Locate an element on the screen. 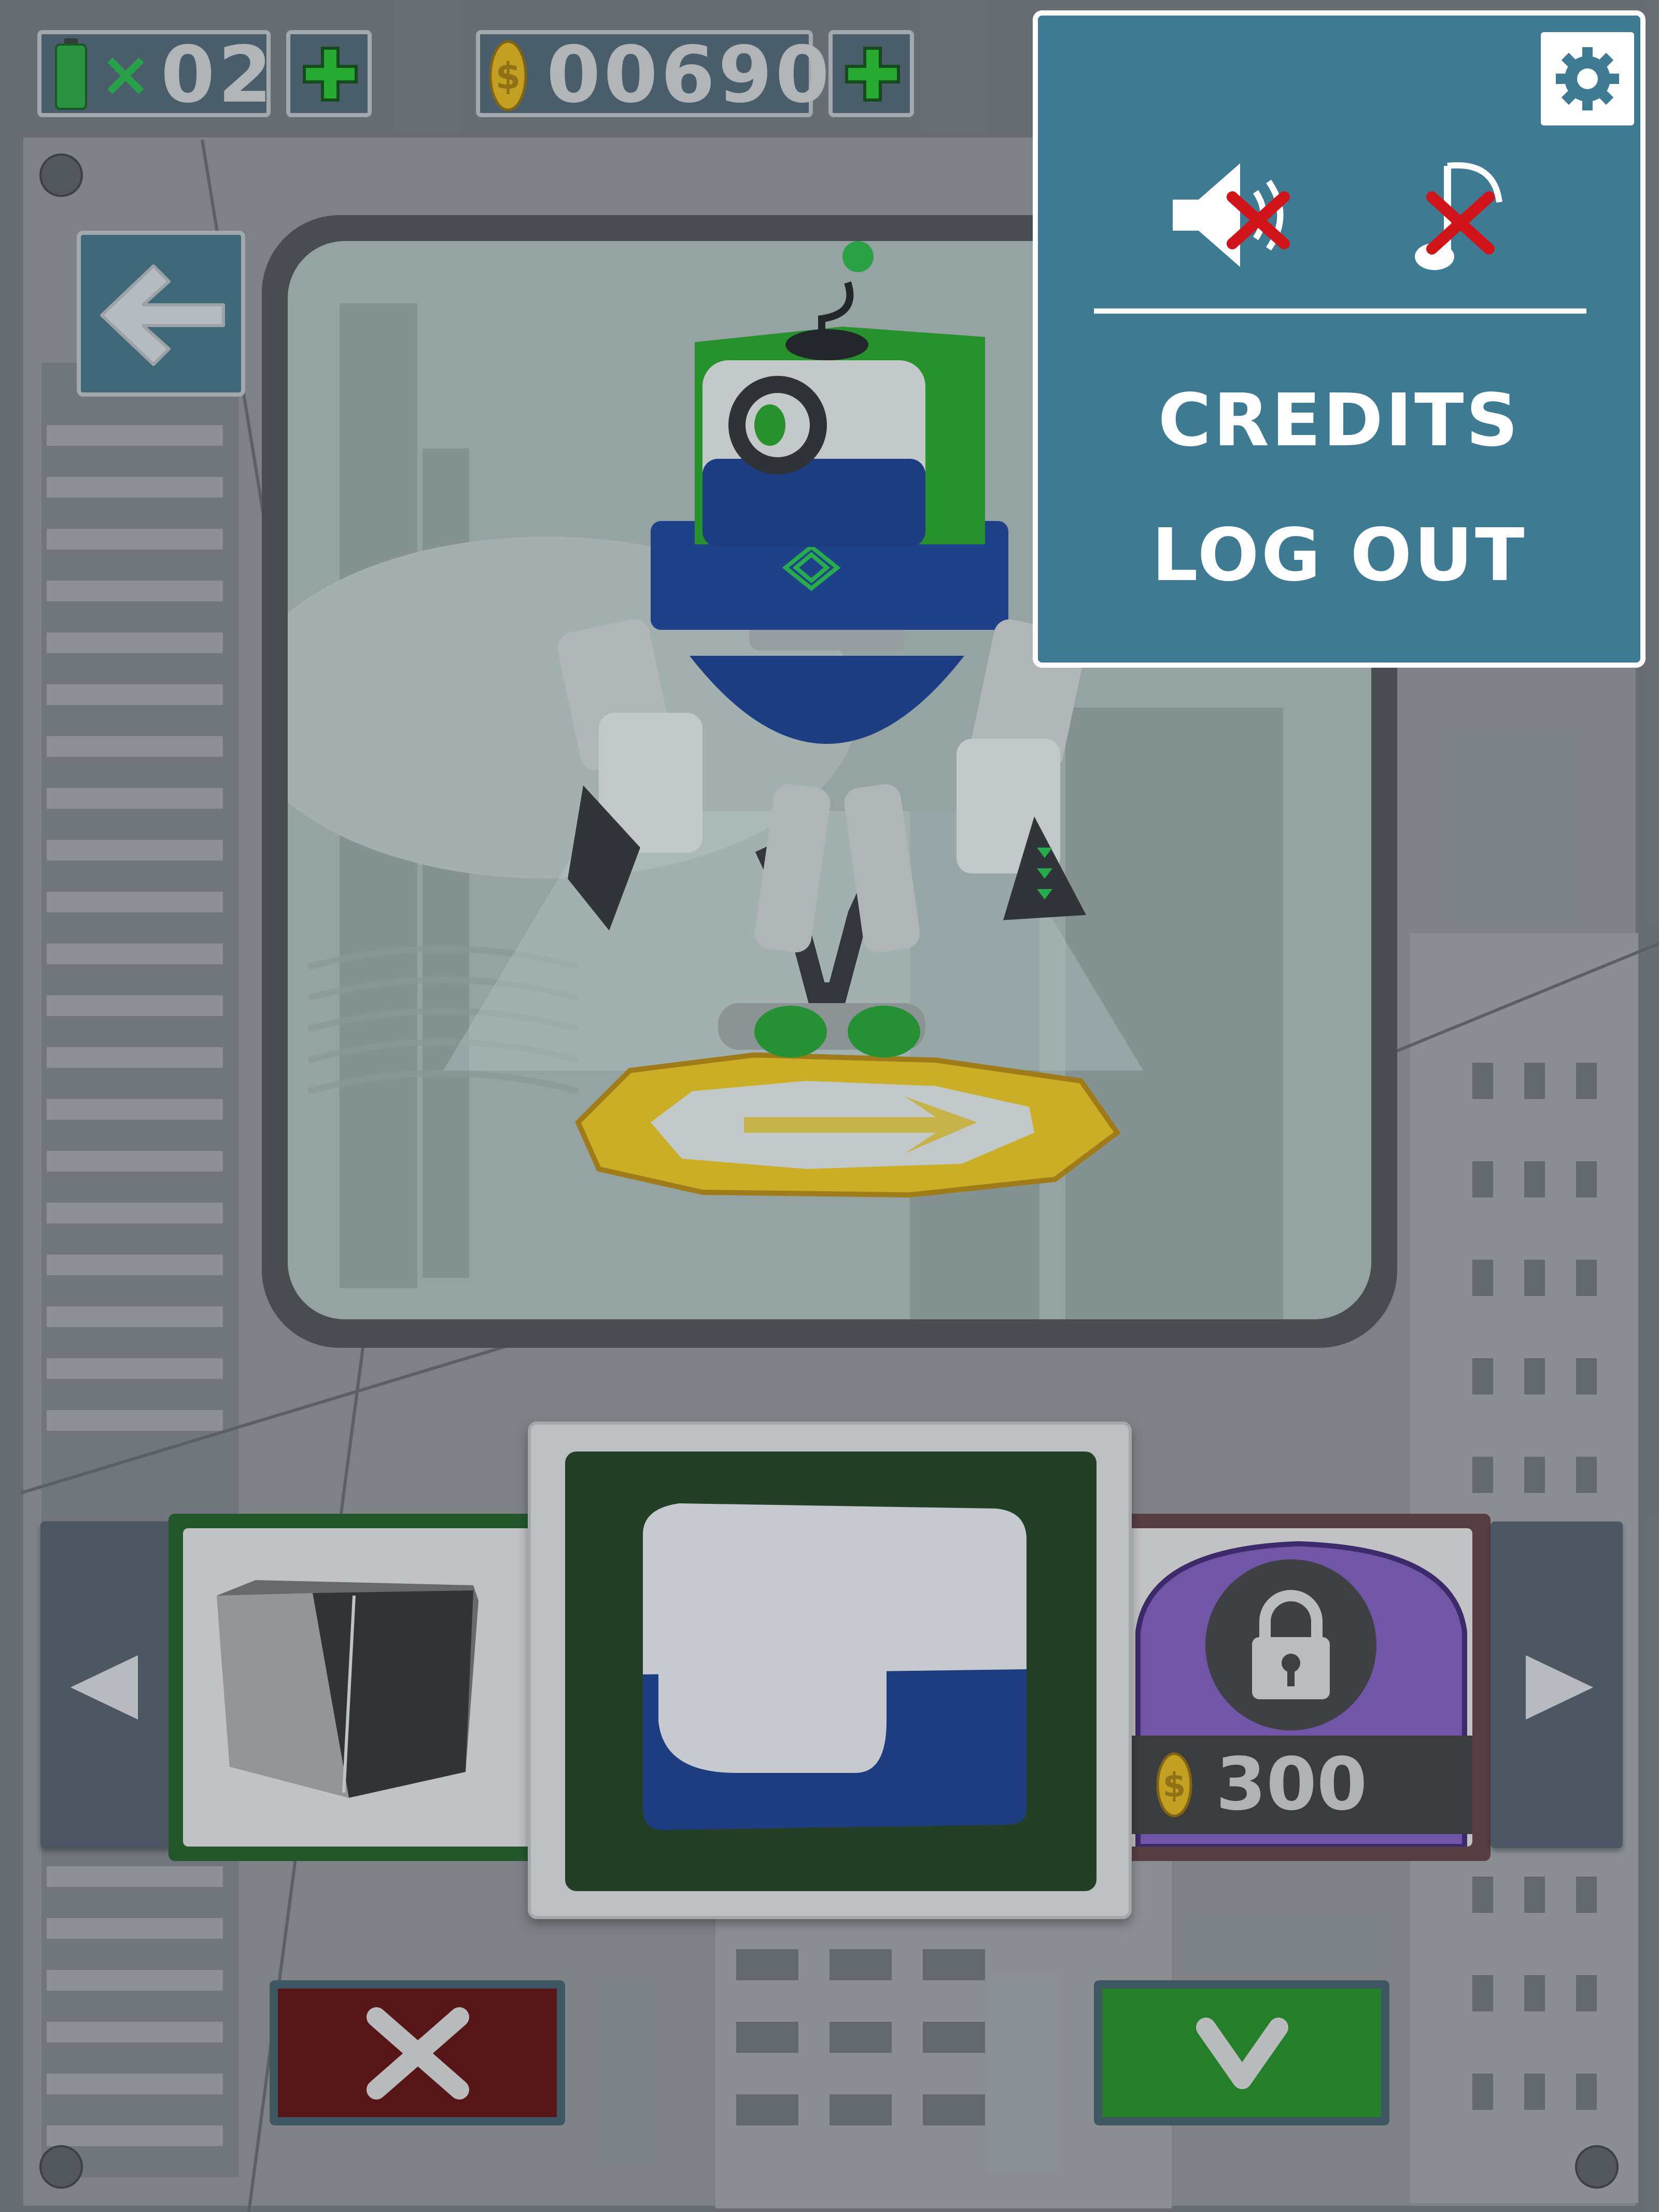  logout-button: LOG OUT is located at coordinates (1339, 555).